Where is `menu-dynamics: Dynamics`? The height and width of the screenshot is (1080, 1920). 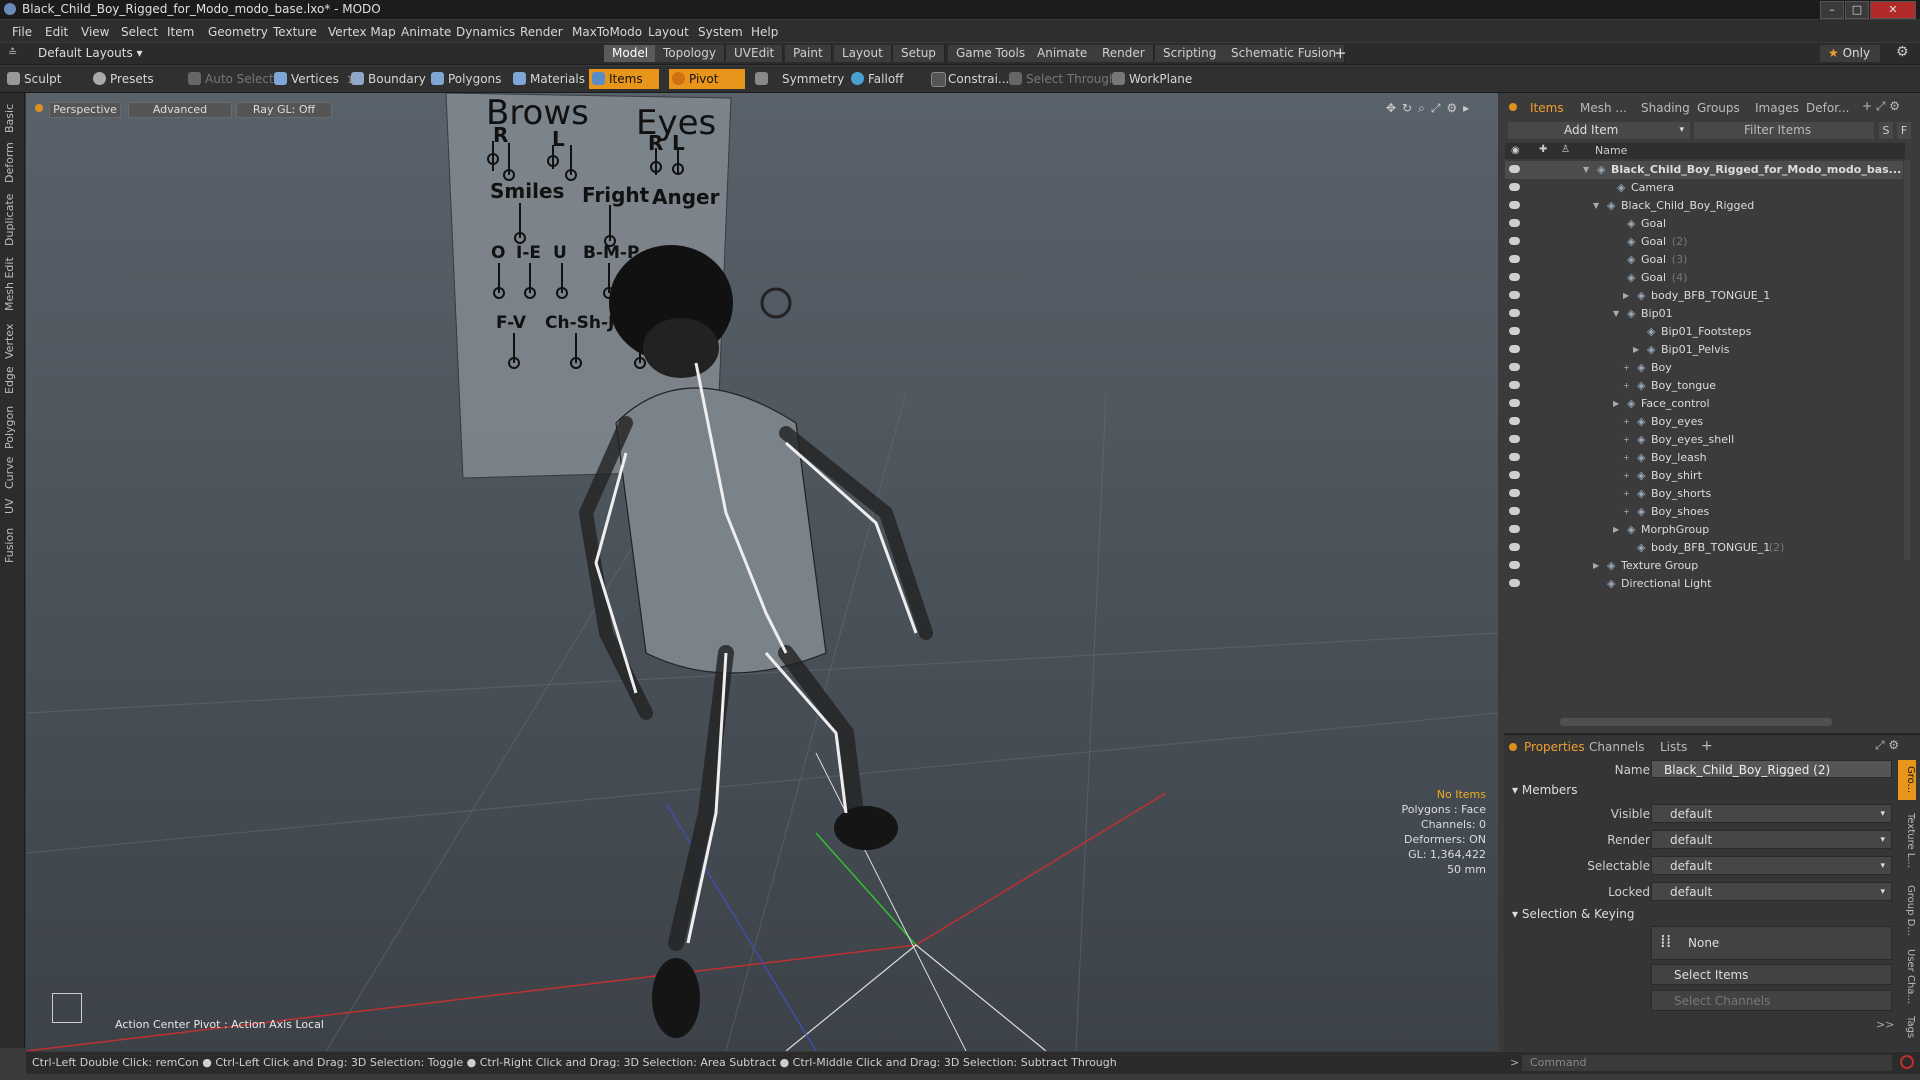
menu-dynamics: Dynamics is located at coordinates (485, 32).